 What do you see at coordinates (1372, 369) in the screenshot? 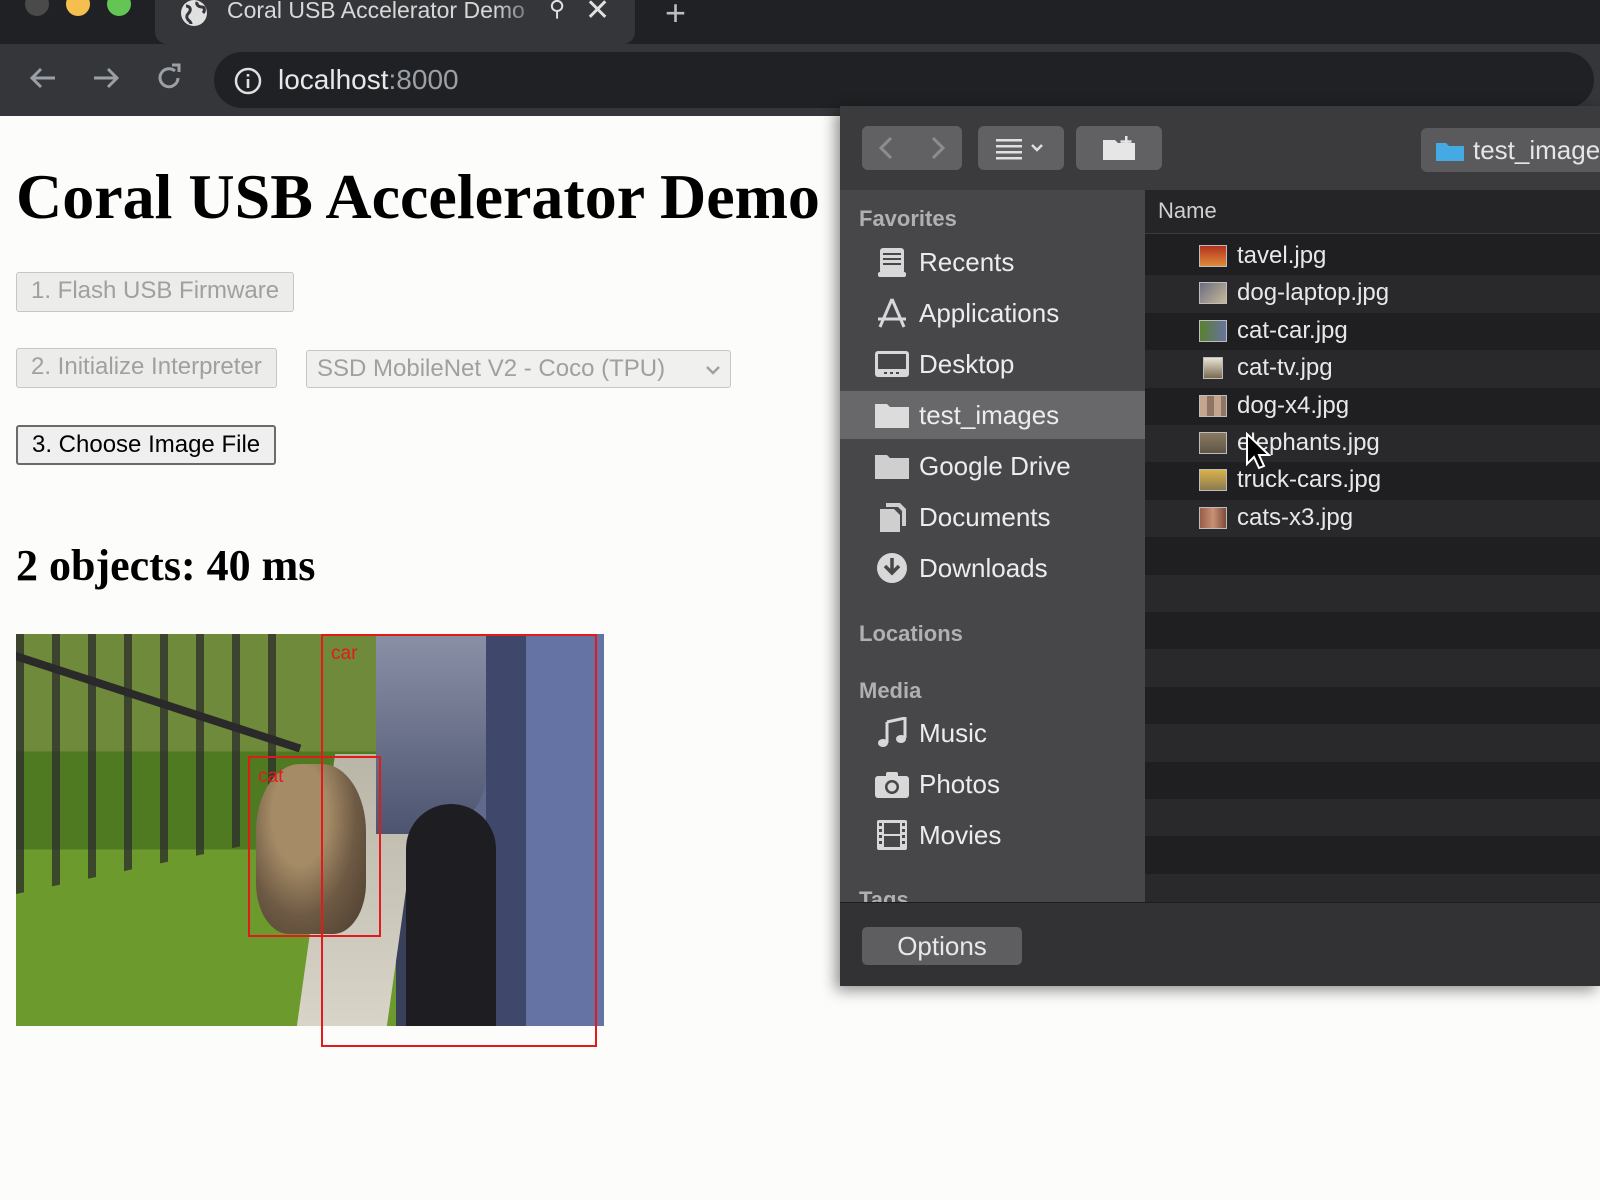
I see `file-row: cat-tv.jpg` at bounding box center [1372, 369].